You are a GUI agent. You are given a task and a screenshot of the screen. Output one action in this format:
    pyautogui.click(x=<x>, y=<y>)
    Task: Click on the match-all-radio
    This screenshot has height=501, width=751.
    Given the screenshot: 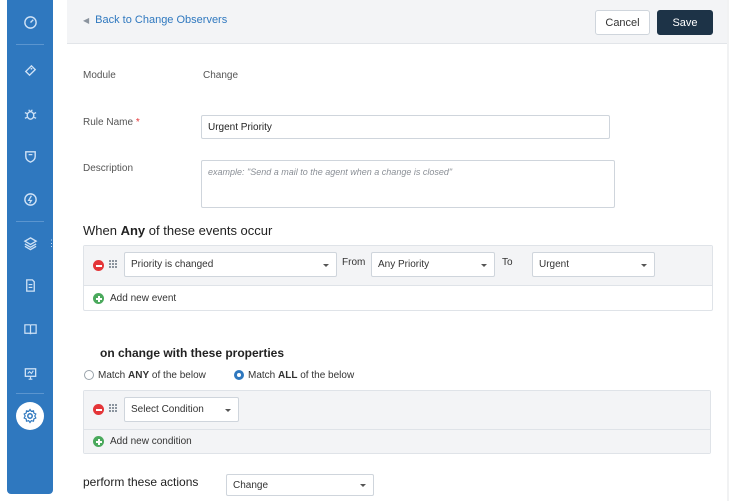 What is the action you would take?
    pyautogui.click(x=239, y=375)
    